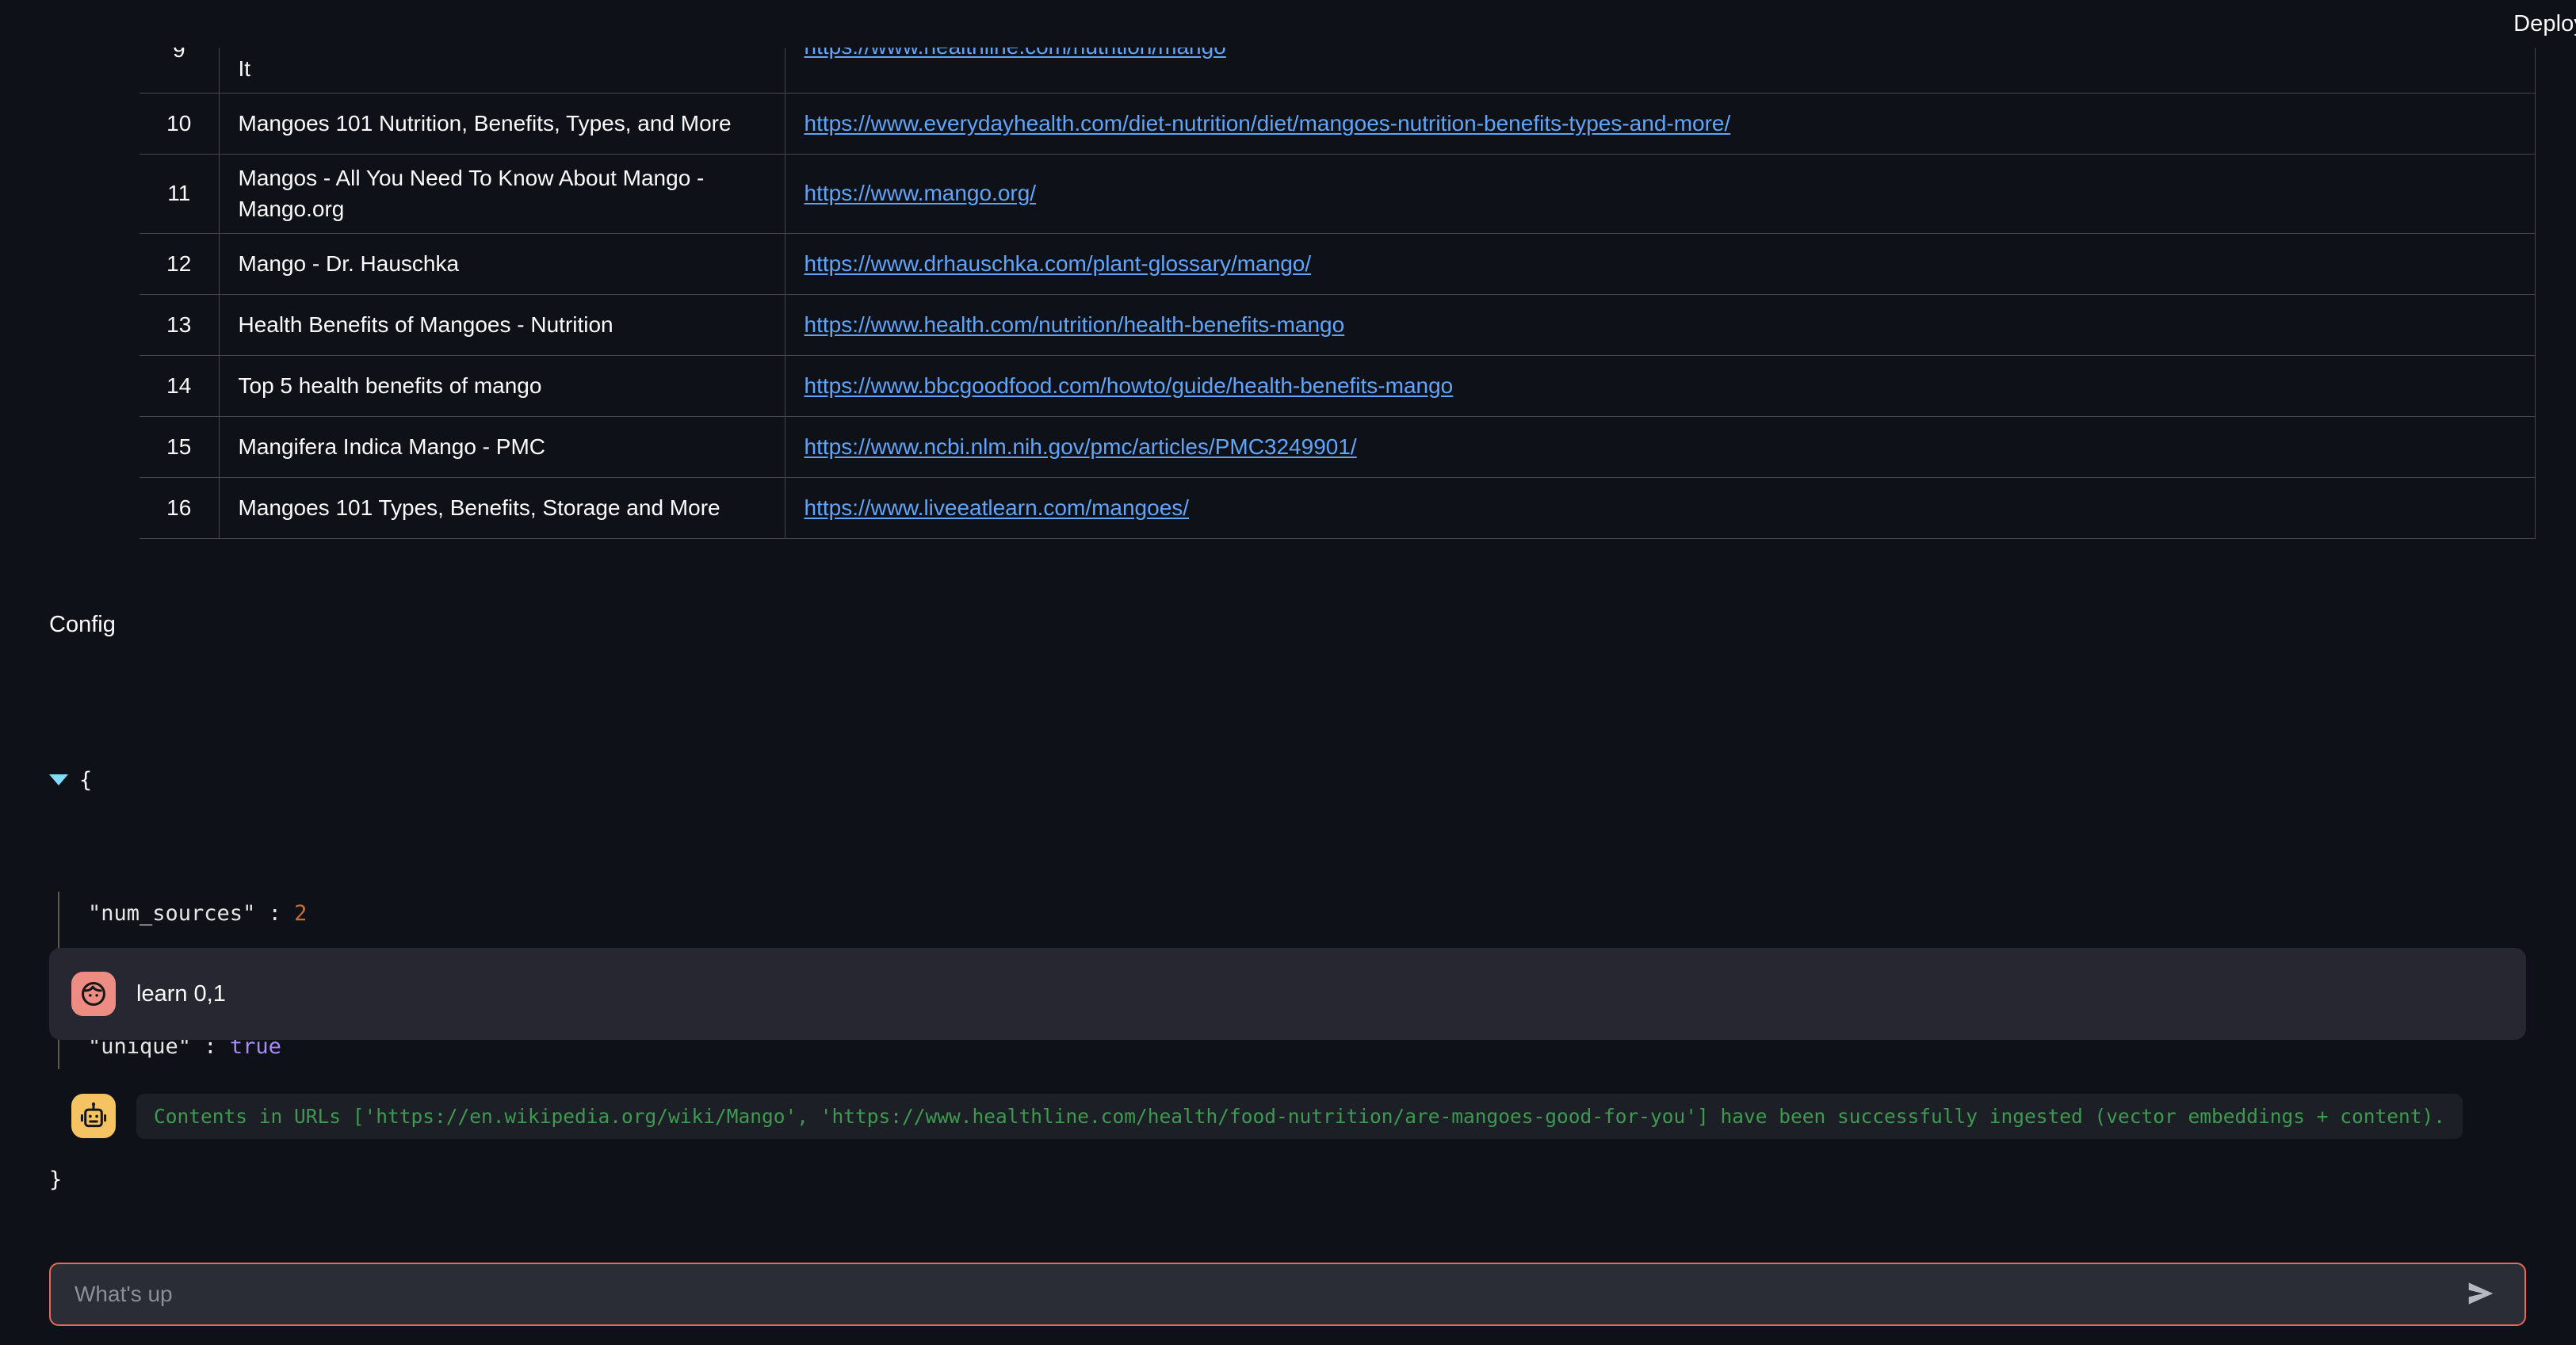  Describe the element at coordinates (502, 446) in the screenshot. I see `table-cell-title: Mangifera Indica Mango - PMC` at that location.